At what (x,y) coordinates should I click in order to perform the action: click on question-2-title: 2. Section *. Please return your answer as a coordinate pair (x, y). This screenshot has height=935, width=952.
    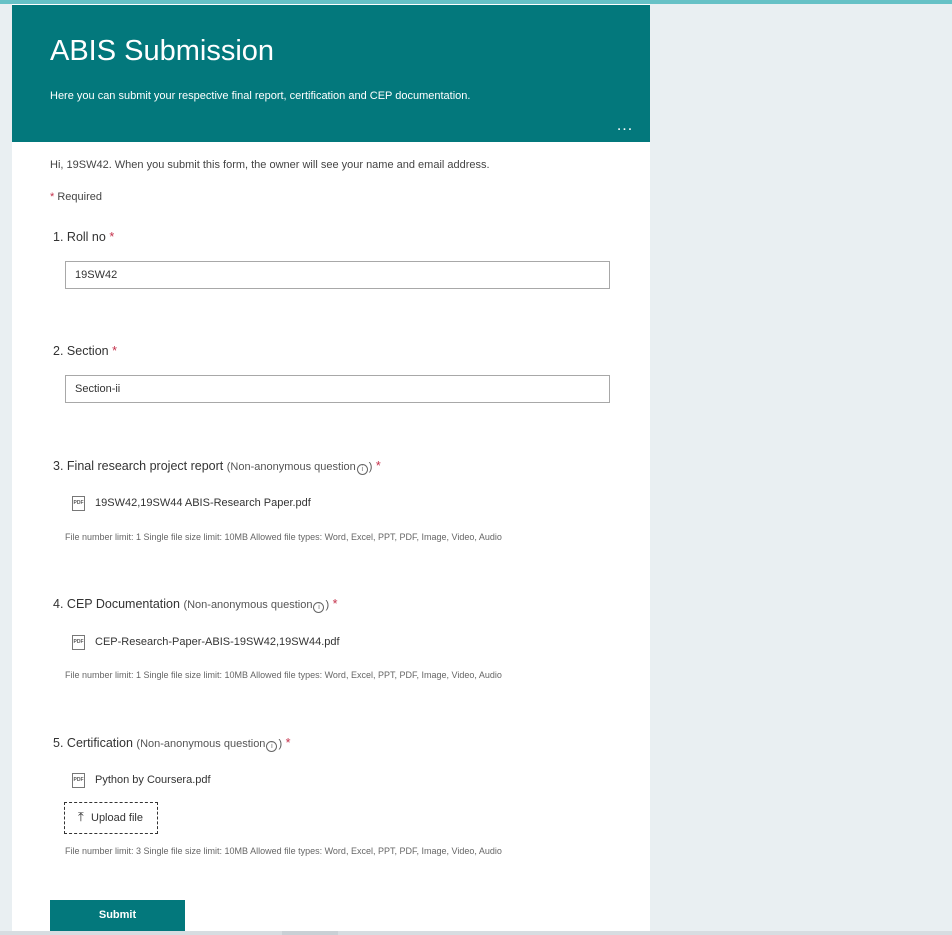
    Looking at the image, I should click on (85, 351).